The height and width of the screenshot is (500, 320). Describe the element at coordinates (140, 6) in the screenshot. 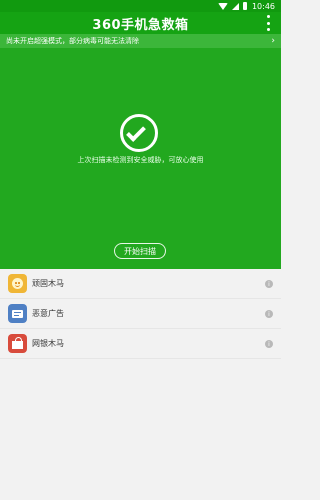

I see `status-bar: 10:46` at that location.